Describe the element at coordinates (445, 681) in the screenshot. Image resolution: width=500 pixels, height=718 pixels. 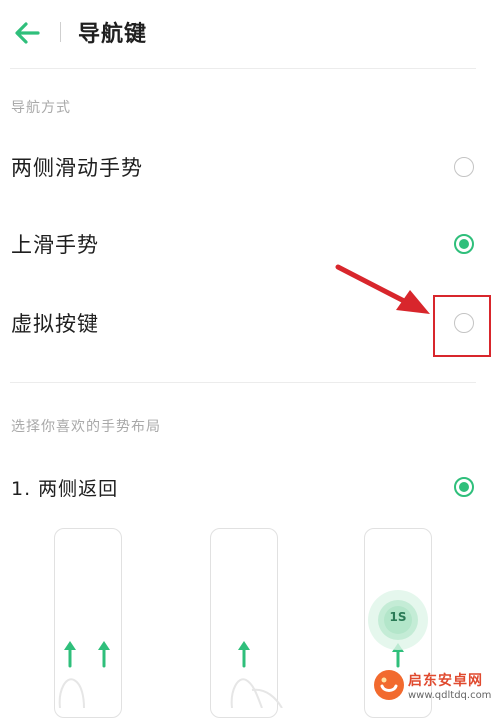
I see `watermark-text: 启东安卓网` at that location.